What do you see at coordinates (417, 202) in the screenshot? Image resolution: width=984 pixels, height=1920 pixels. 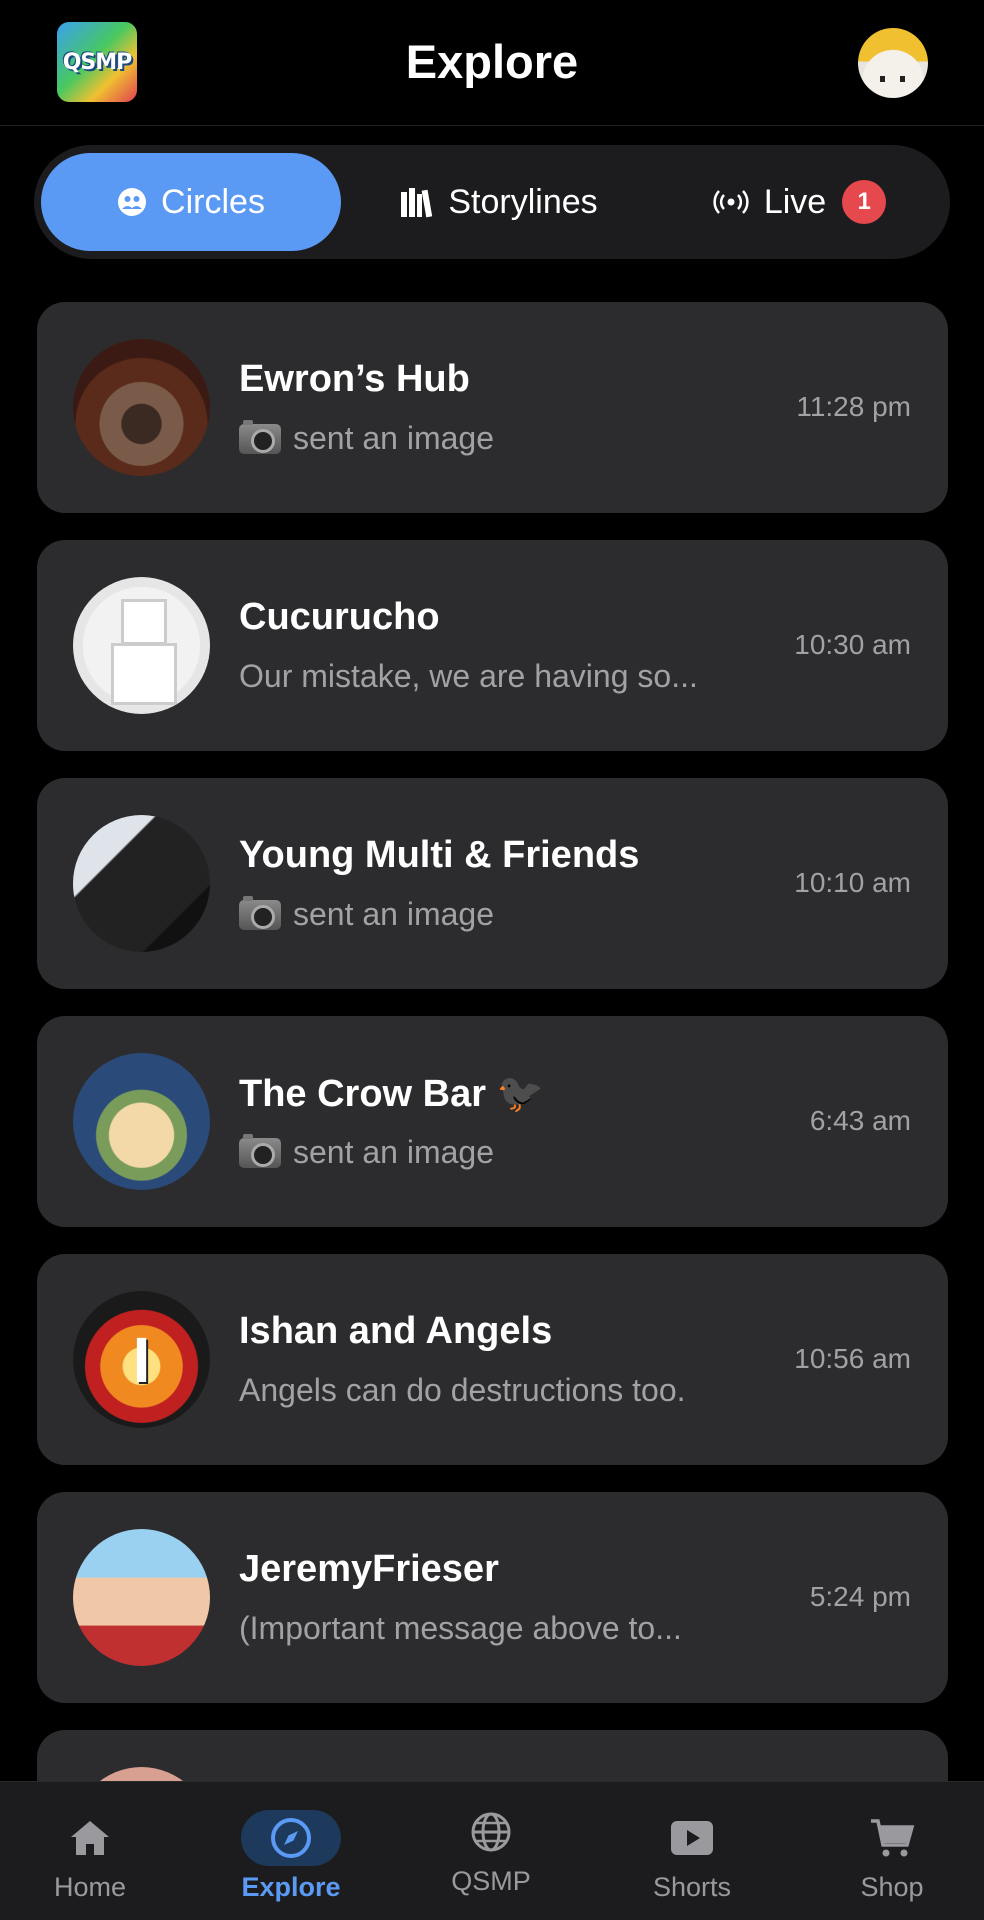 I see `books-icon` at bounding box center [417, 202].